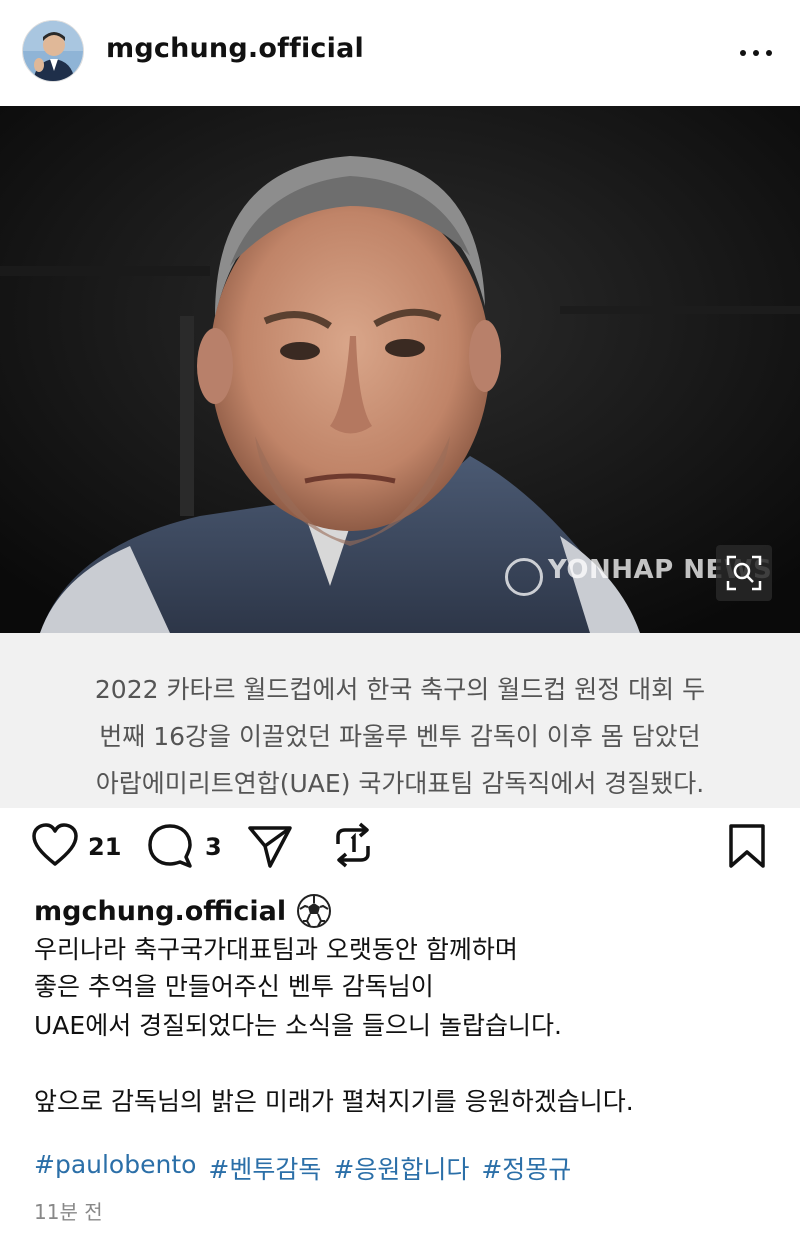 The image size is (800, 1246). I want to click on caption-line: 아랍에미리트연합(UAE) 국가대표팀 감독직에서 경질됐다., so click(400, 783).